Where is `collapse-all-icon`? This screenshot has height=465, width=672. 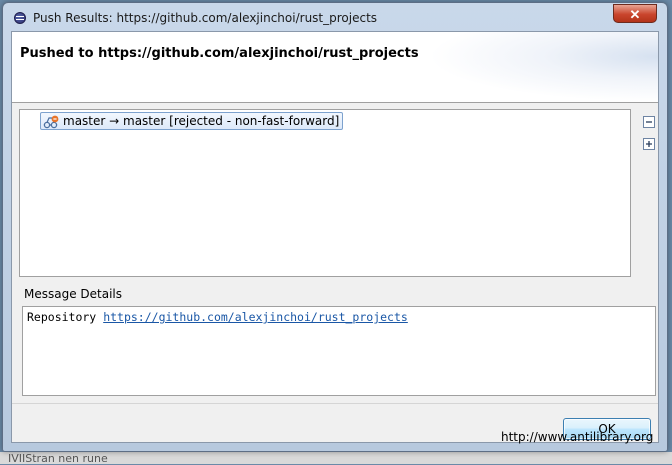
collapse-all-icon is located at coordinates (649, 122).